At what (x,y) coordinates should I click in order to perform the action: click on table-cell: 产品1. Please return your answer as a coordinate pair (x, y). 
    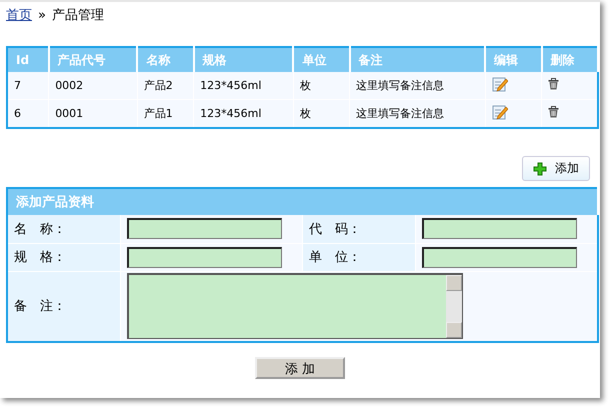
    Looking at the image, I should click on (165, 114).